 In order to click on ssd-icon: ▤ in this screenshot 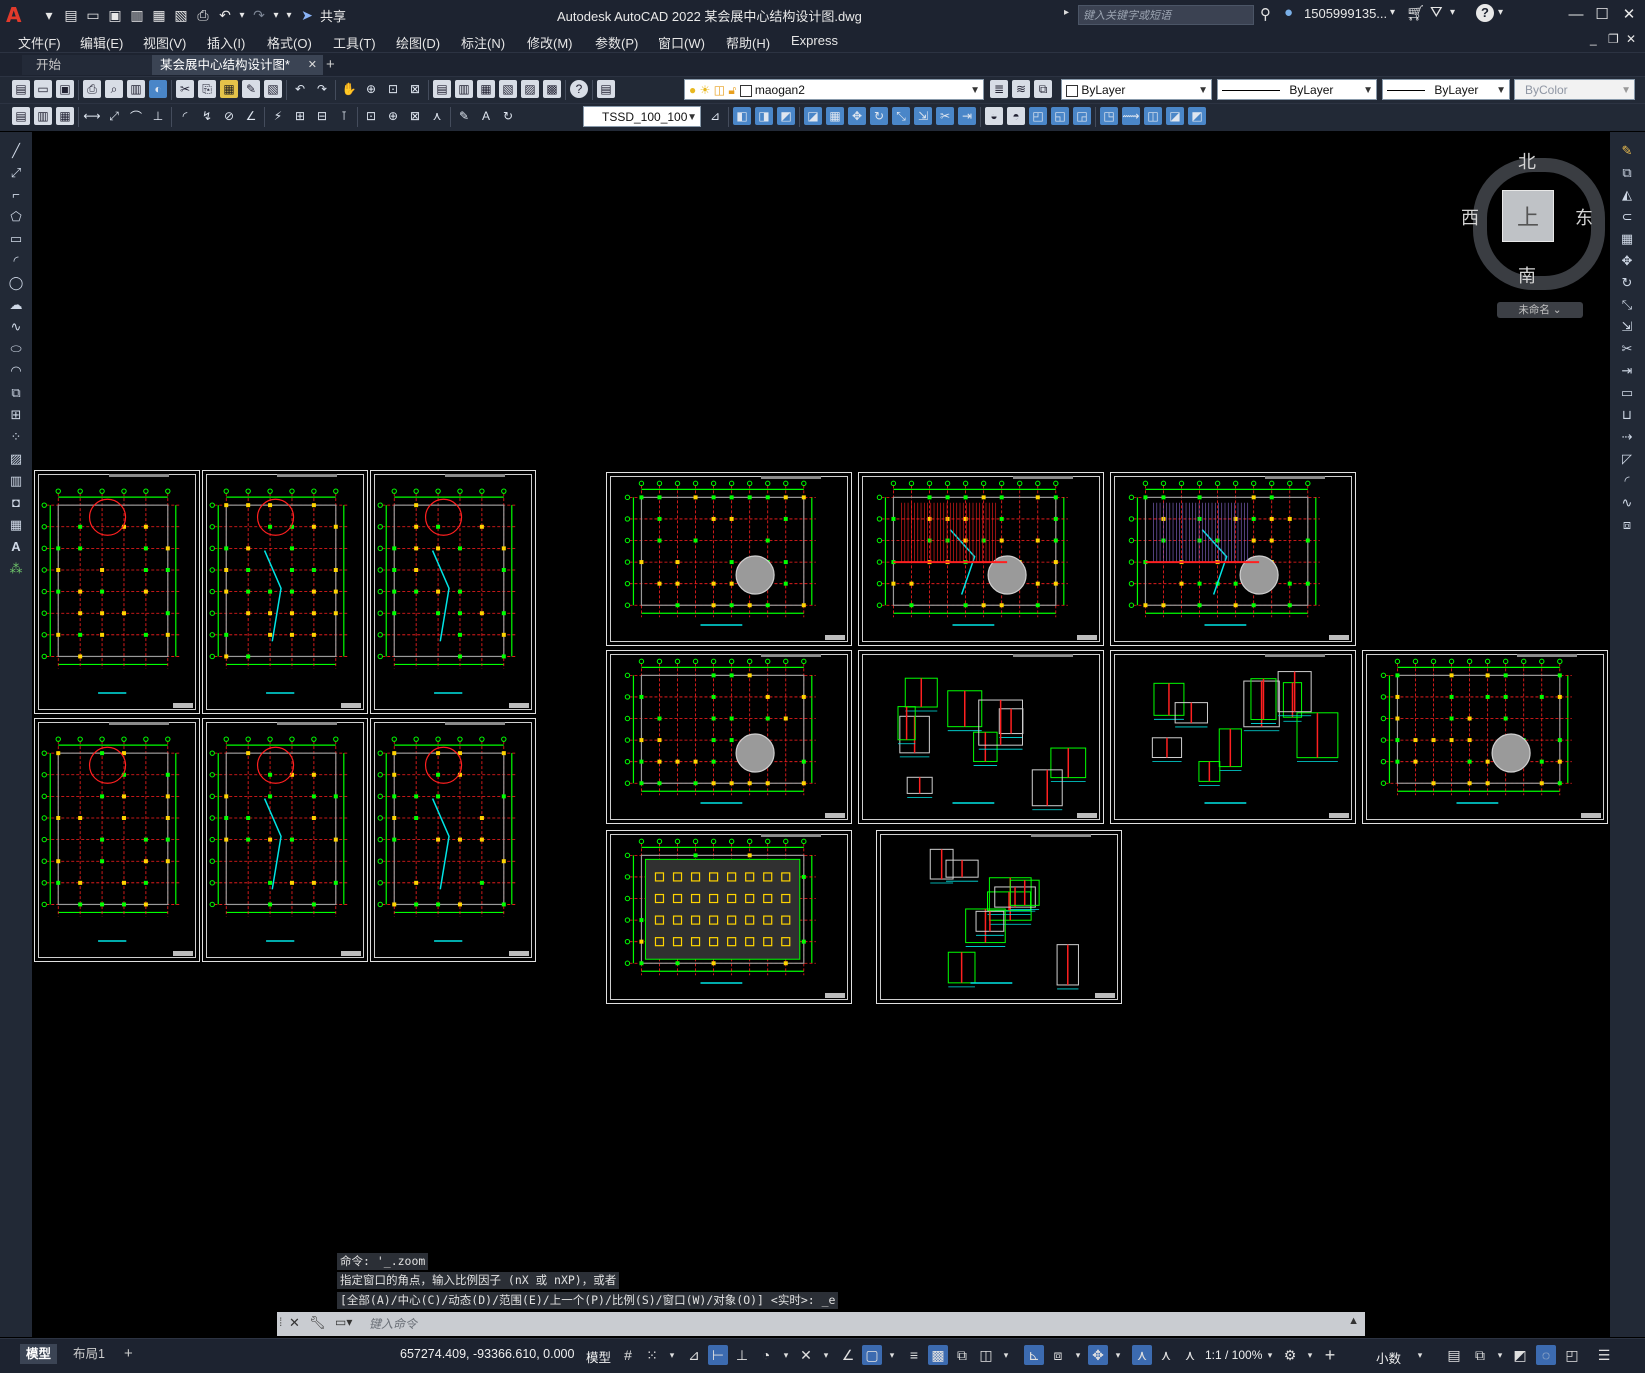, I will do `click(21, 116)`.